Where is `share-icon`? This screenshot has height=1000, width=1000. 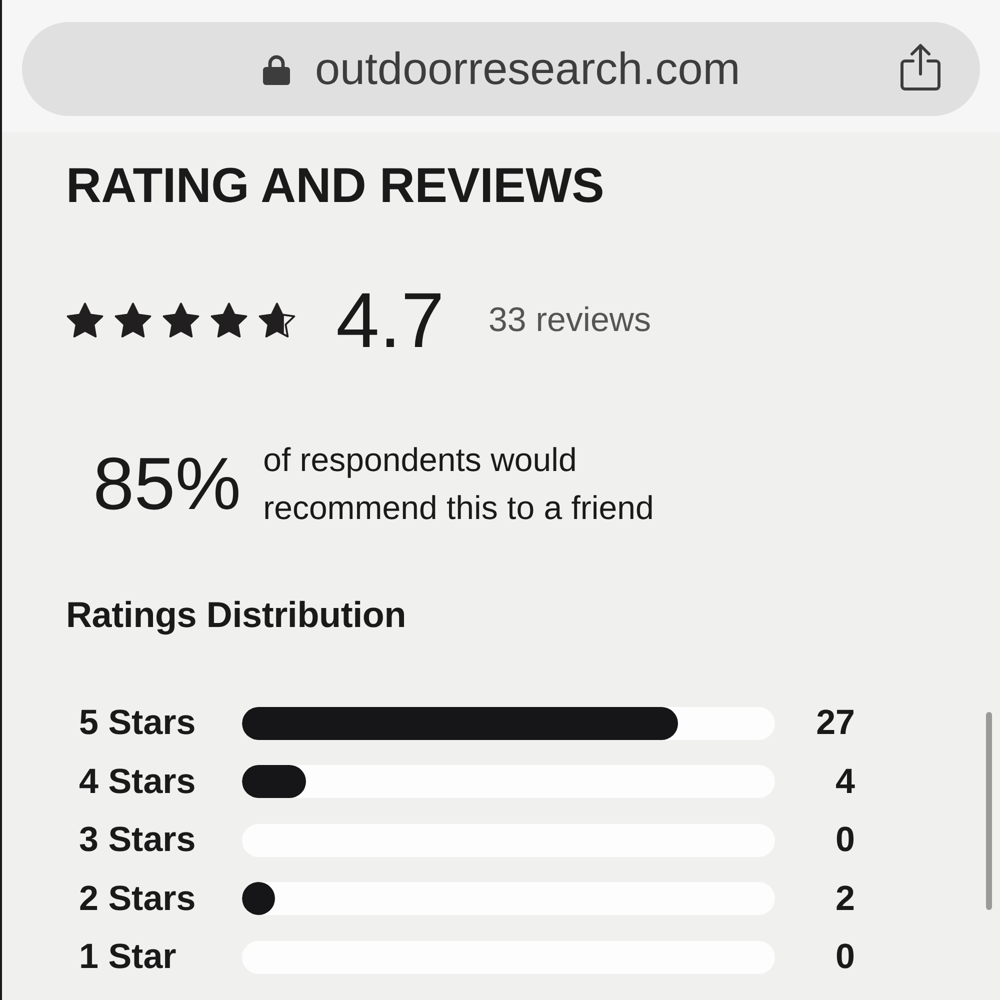
share-icon is located at coordinates (920, 67).